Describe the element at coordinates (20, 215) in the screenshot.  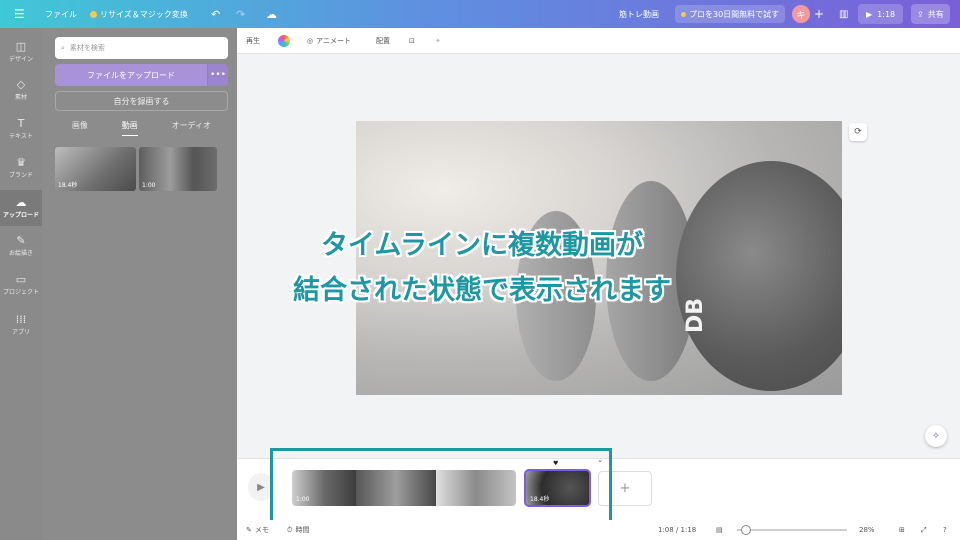
I see `rail-label: アップロード` at that location.